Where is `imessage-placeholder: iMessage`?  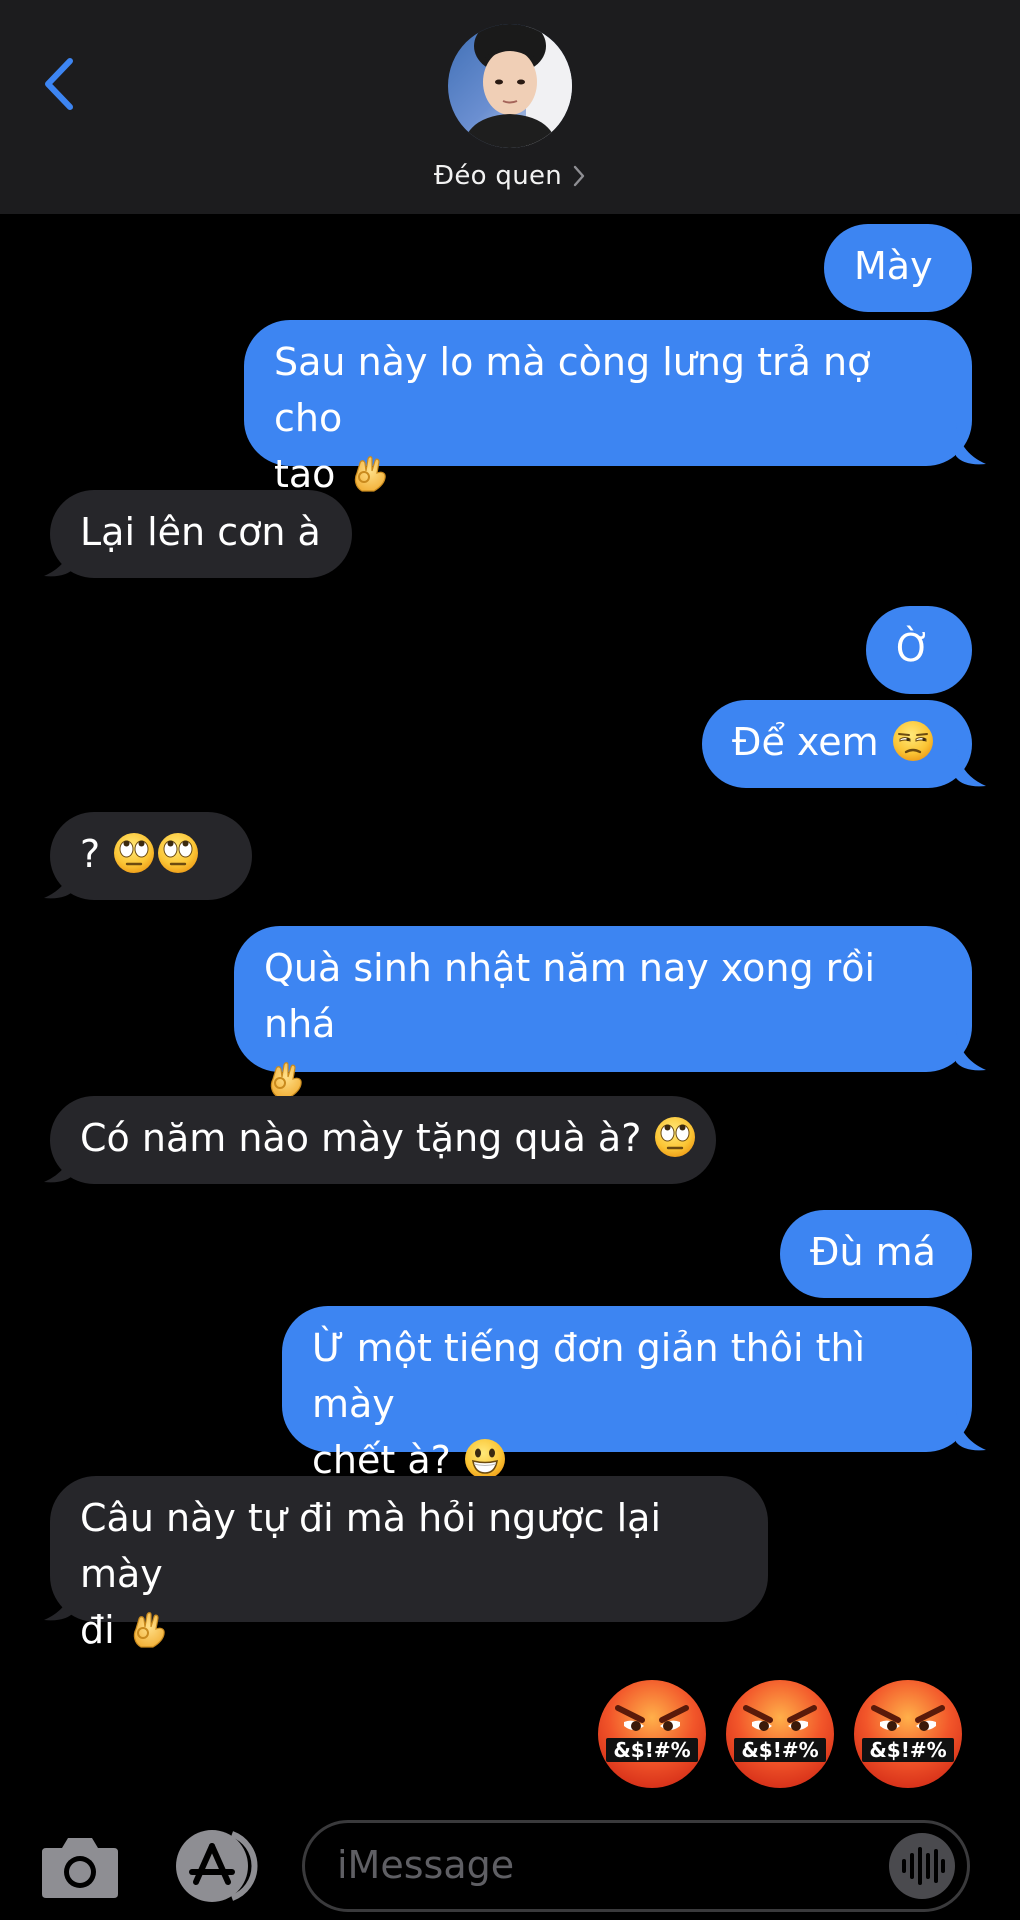 imessage-placeholder: iMessage is located at coordinates (426, 1865).